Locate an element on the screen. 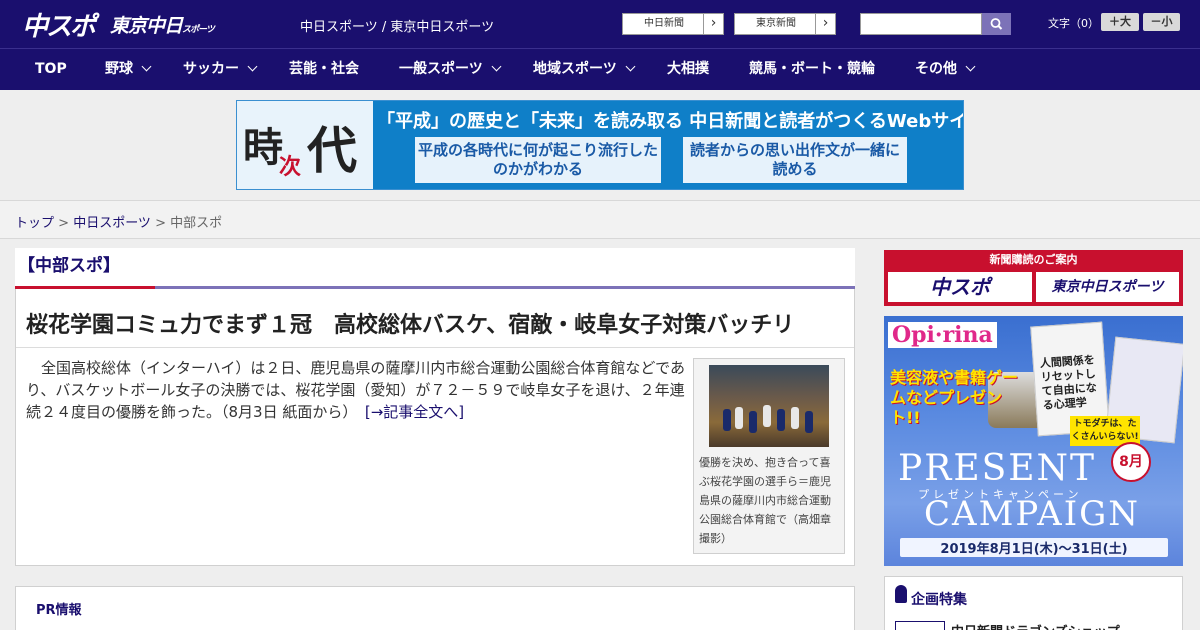  breadcrumb-bar: トップ > 中日スポーツ > 中部スポ is located at coordinates (600, 219).